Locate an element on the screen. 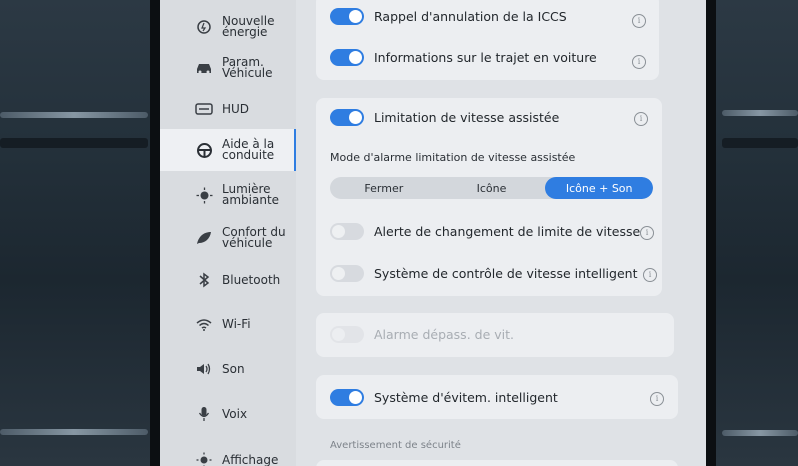  sidebar-item-bluetooth: Bluetooth is located at coordinates (228, 280).